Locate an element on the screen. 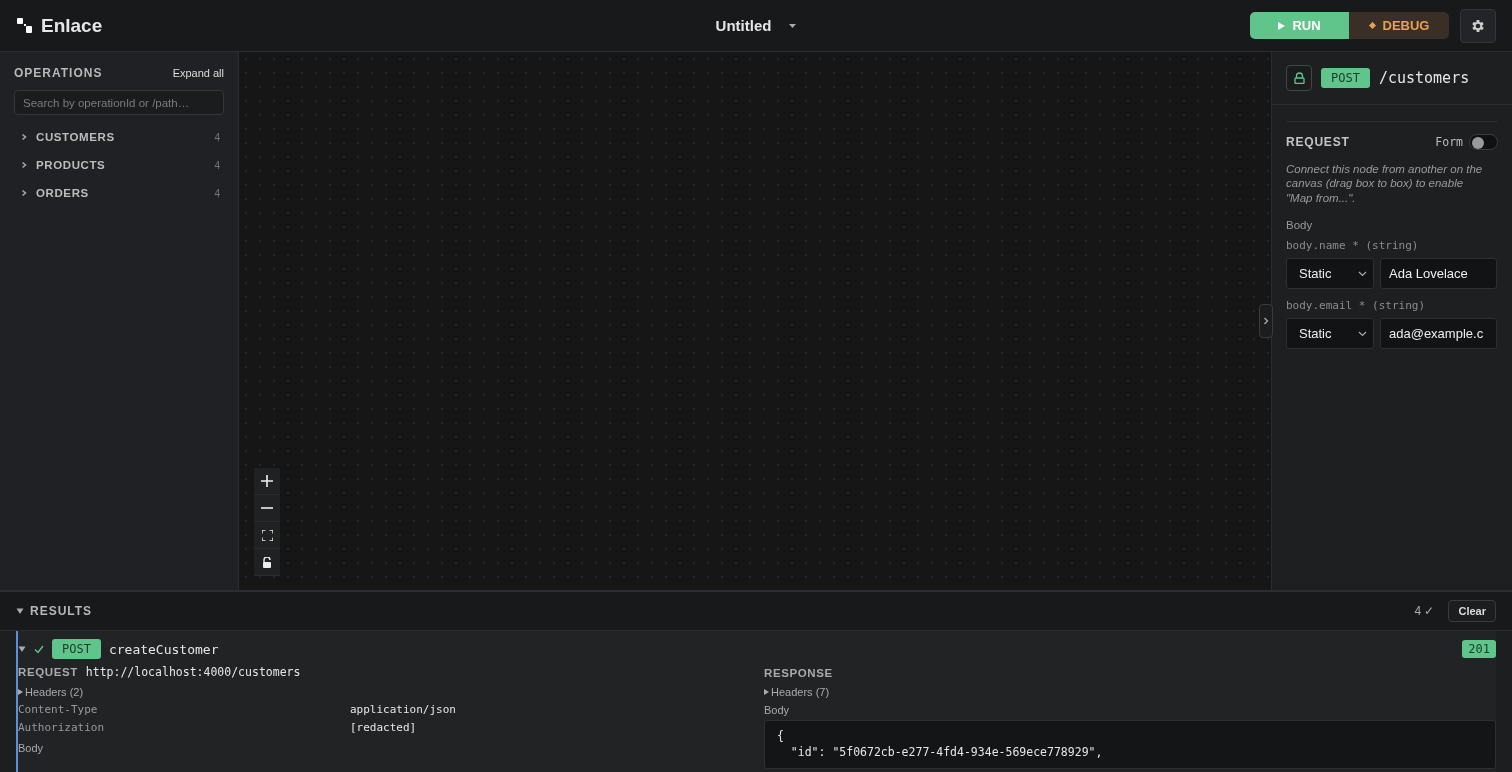 The width and height of the screenshot is (1512, 772). operation-name: createCustomer is located at coordinates (164, 649).